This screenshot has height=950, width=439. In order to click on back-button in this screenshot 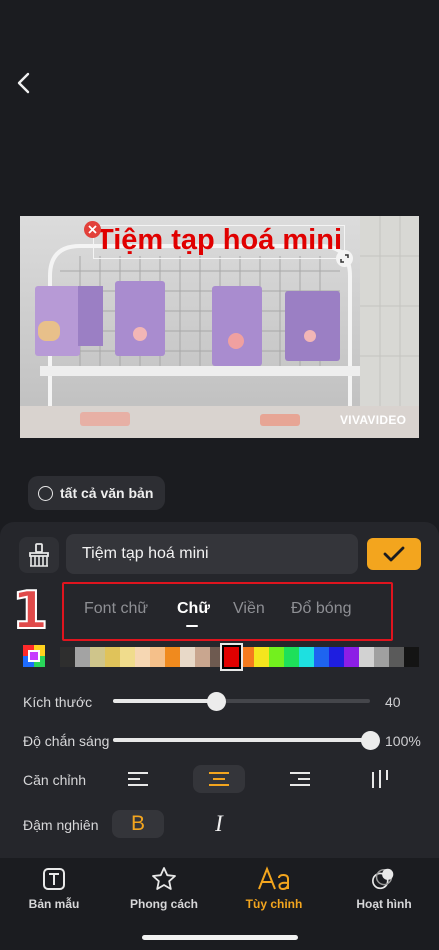, I will do `click(24, 83)`.